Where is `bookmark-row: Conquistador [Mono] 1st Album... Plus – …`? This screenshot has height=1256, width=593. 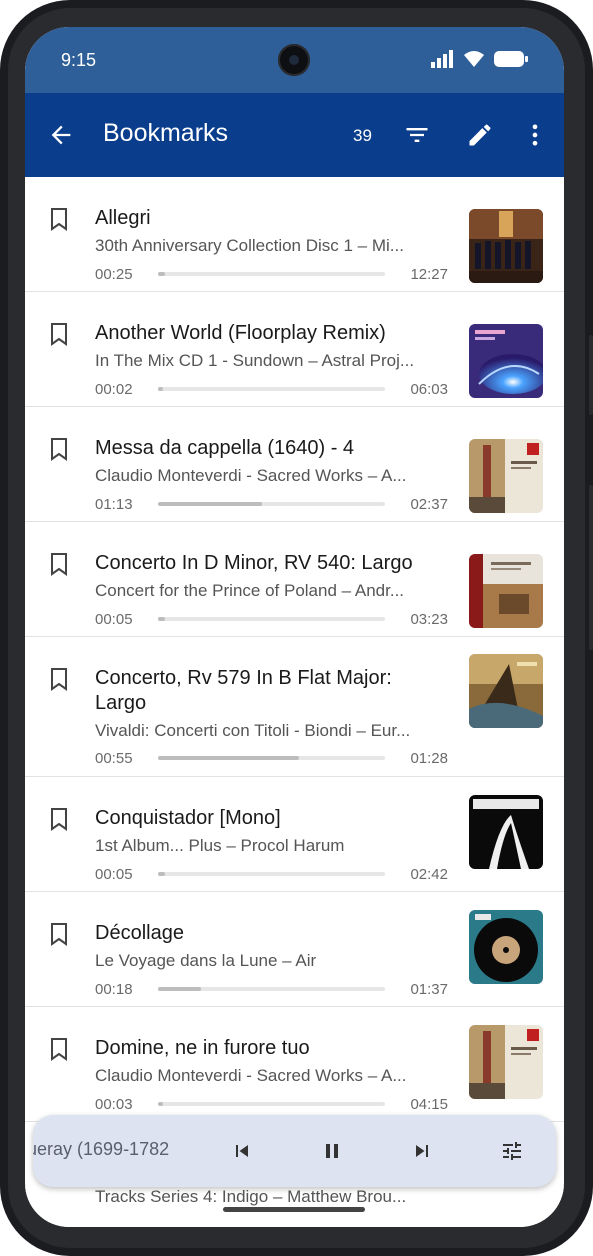
bookmark-row: Conquistador [Mono] 1st Album... Plus – … is located at coordinates (294, 834).